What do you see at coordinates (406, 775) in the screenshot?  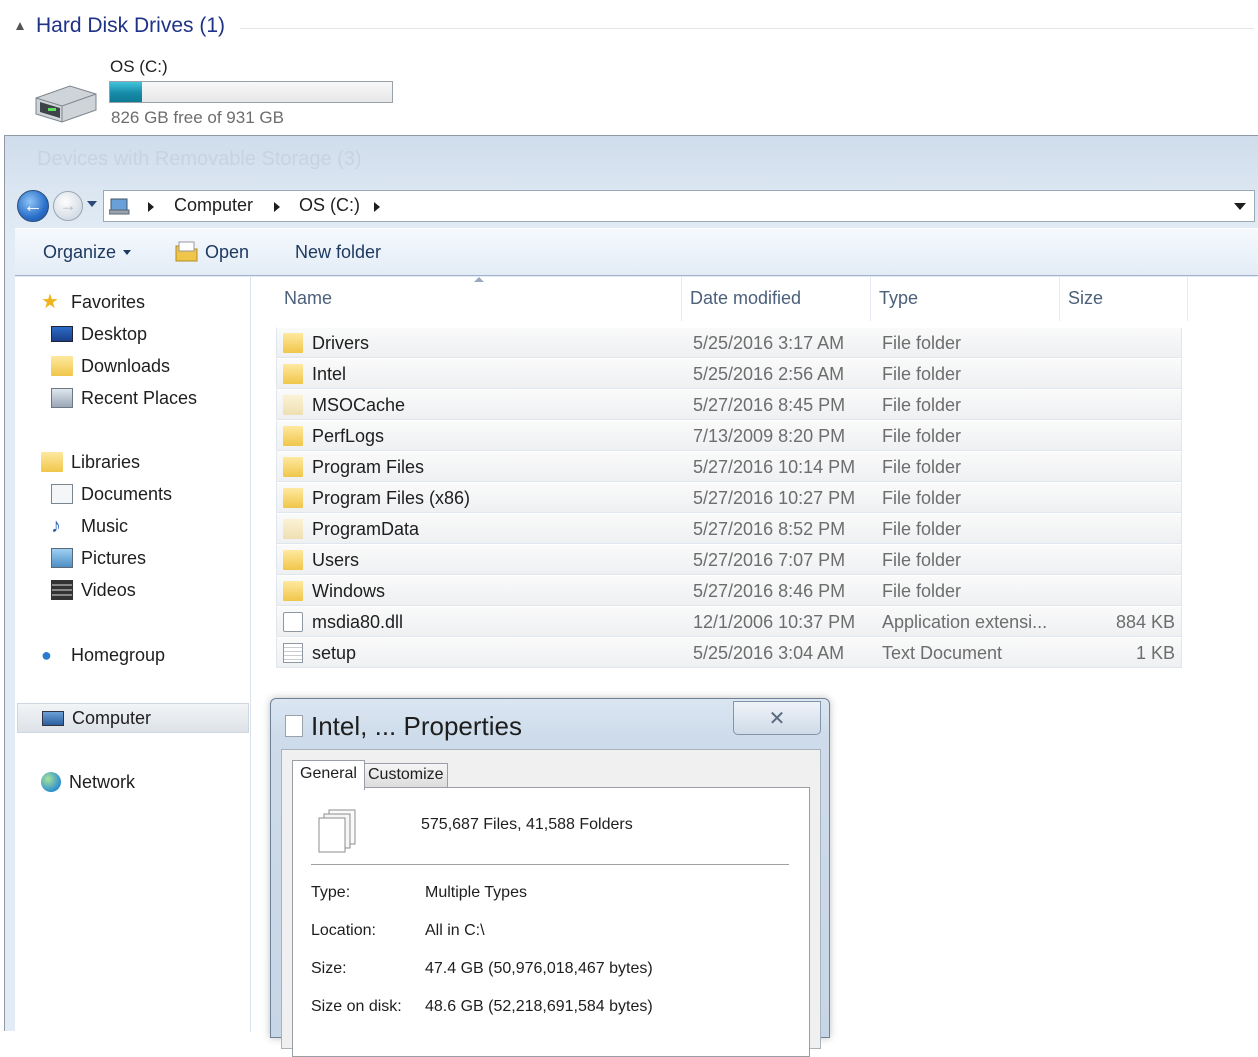 I see `tab-customize: Customize` at bounding box center [406, 775].